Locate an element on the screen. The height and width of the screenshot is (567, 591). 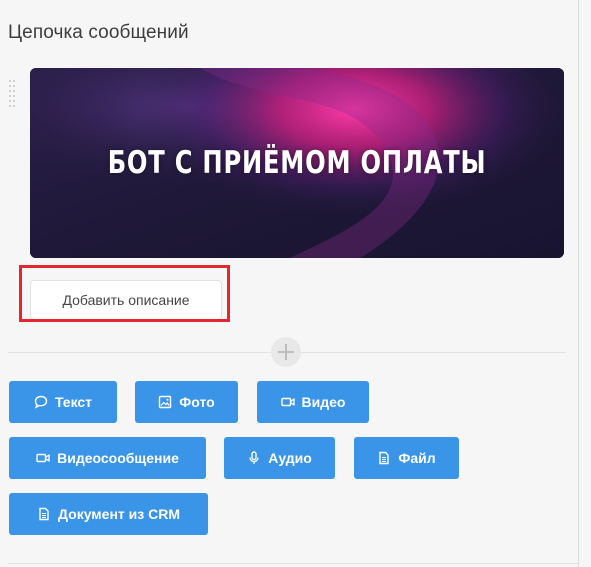
add-video-button: Видео is located at coordinates (313, 402).